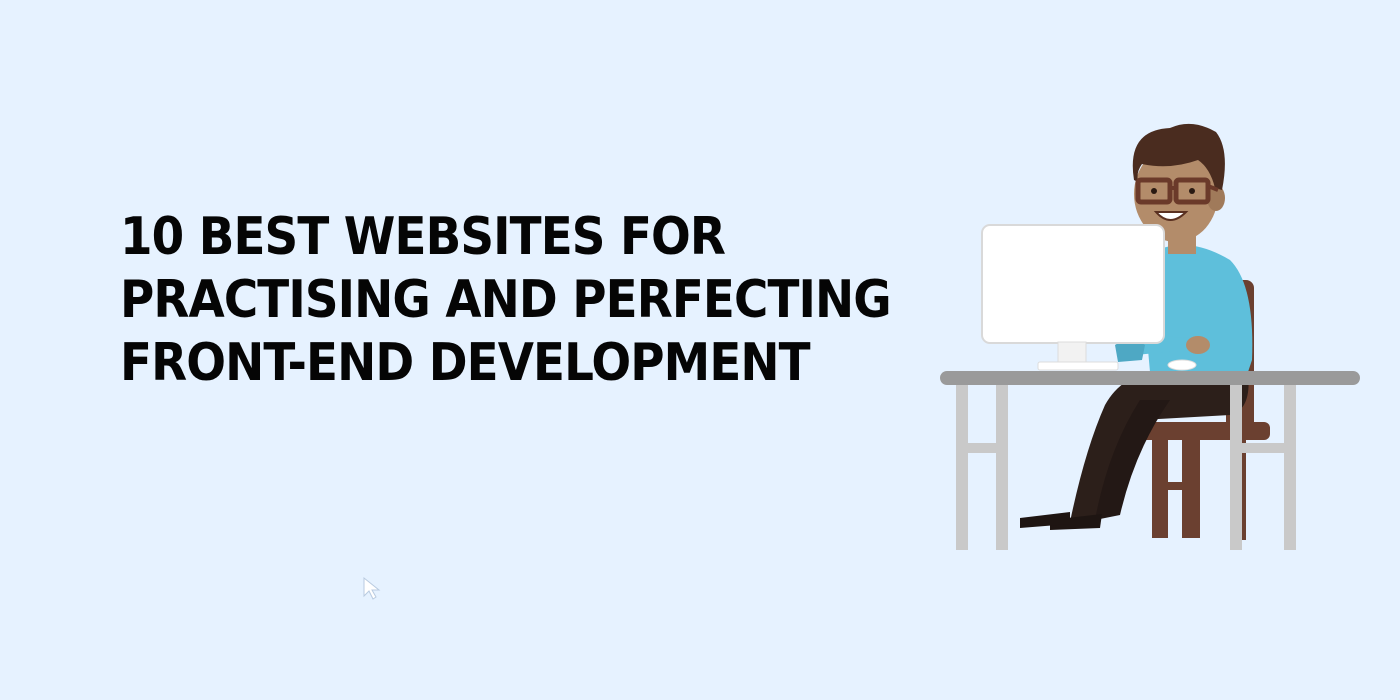 The height and width of the screenshot is (700, 1400). Describe the element at coordinates (1002, 467) in the screenshot. I see `desk-leg-left-back` at that location.